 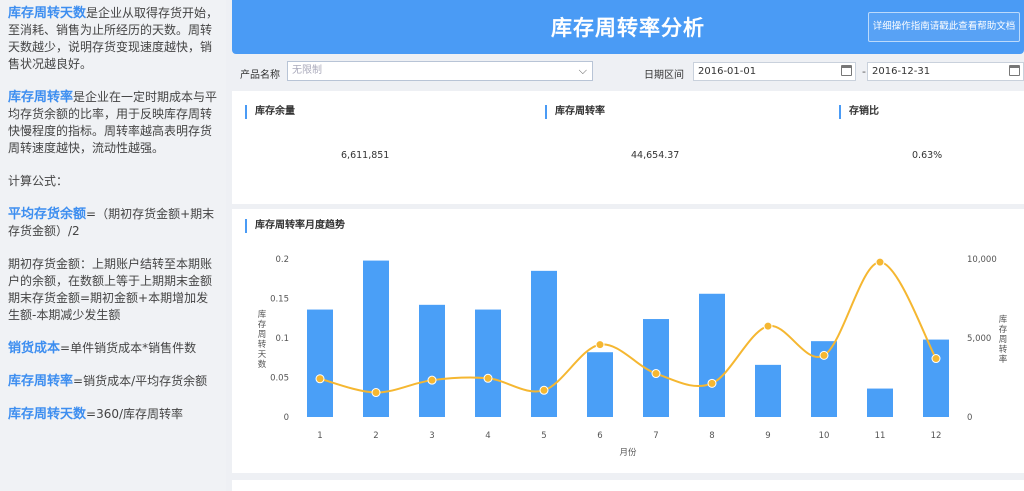 I want to click on kpi-label: 存销比, so click(x=859, y=112).